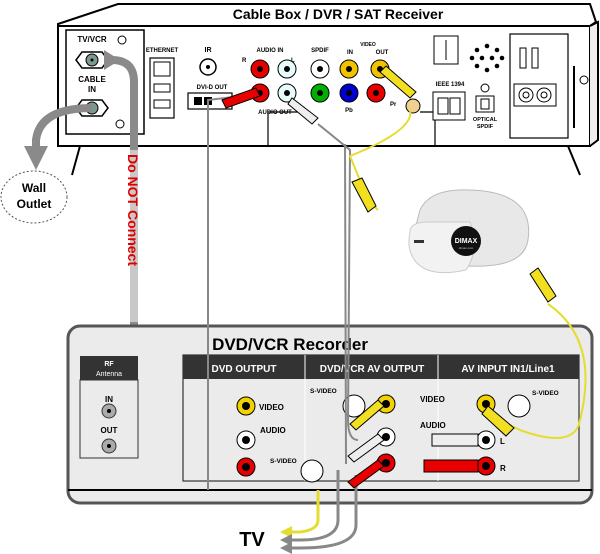  I want to click on rf-in-label: IN, so click(109, 399).